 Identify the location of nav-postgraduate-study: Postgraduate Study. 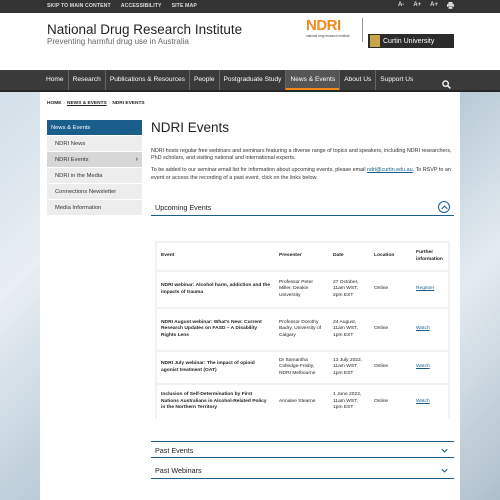
(252, 80).